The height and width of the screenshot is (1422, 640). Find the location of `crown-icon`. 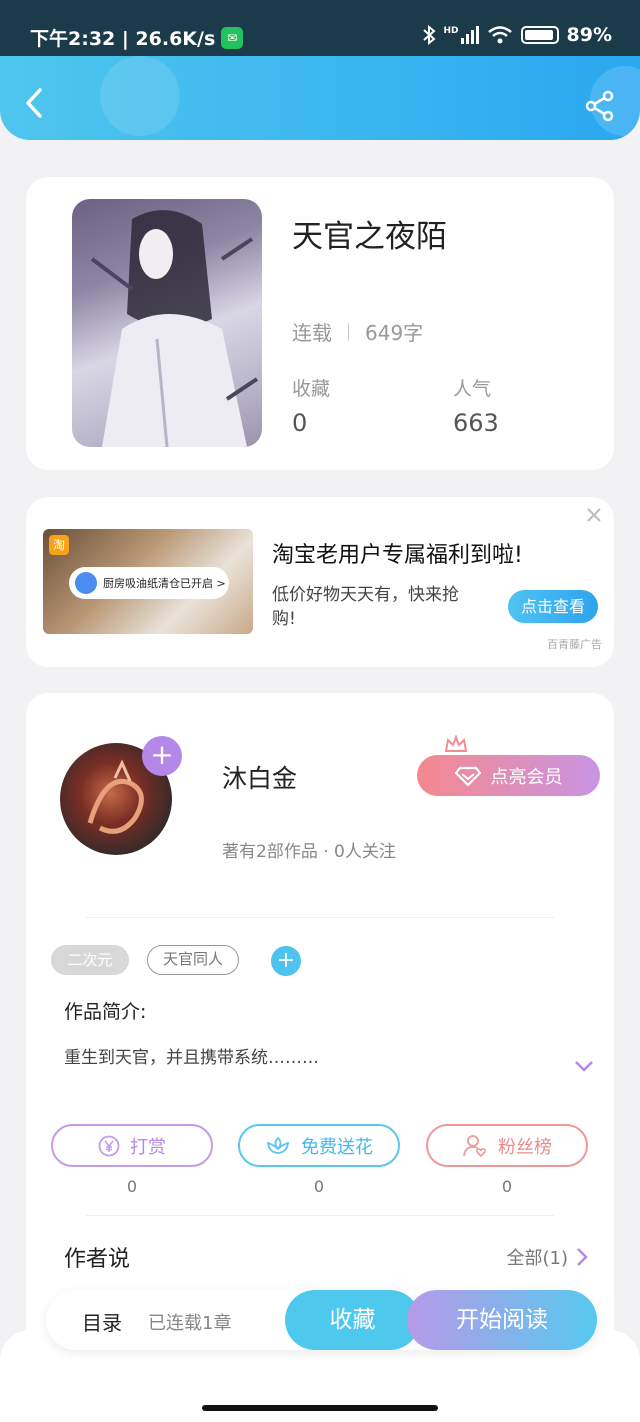

crown-icon is located at coordinates (456, 743).